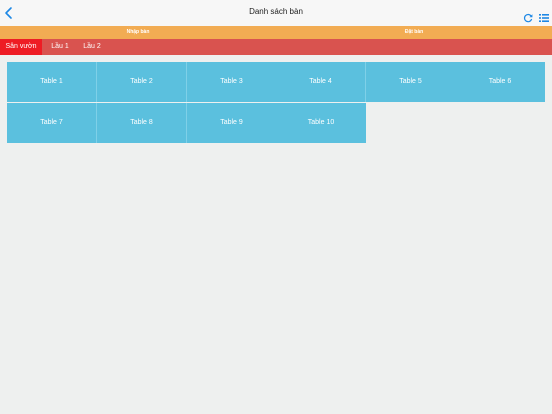 Image resolution: width=552 pixels, height=414 pixels. I want to click on table-item: Table 6, so click(500, 82).